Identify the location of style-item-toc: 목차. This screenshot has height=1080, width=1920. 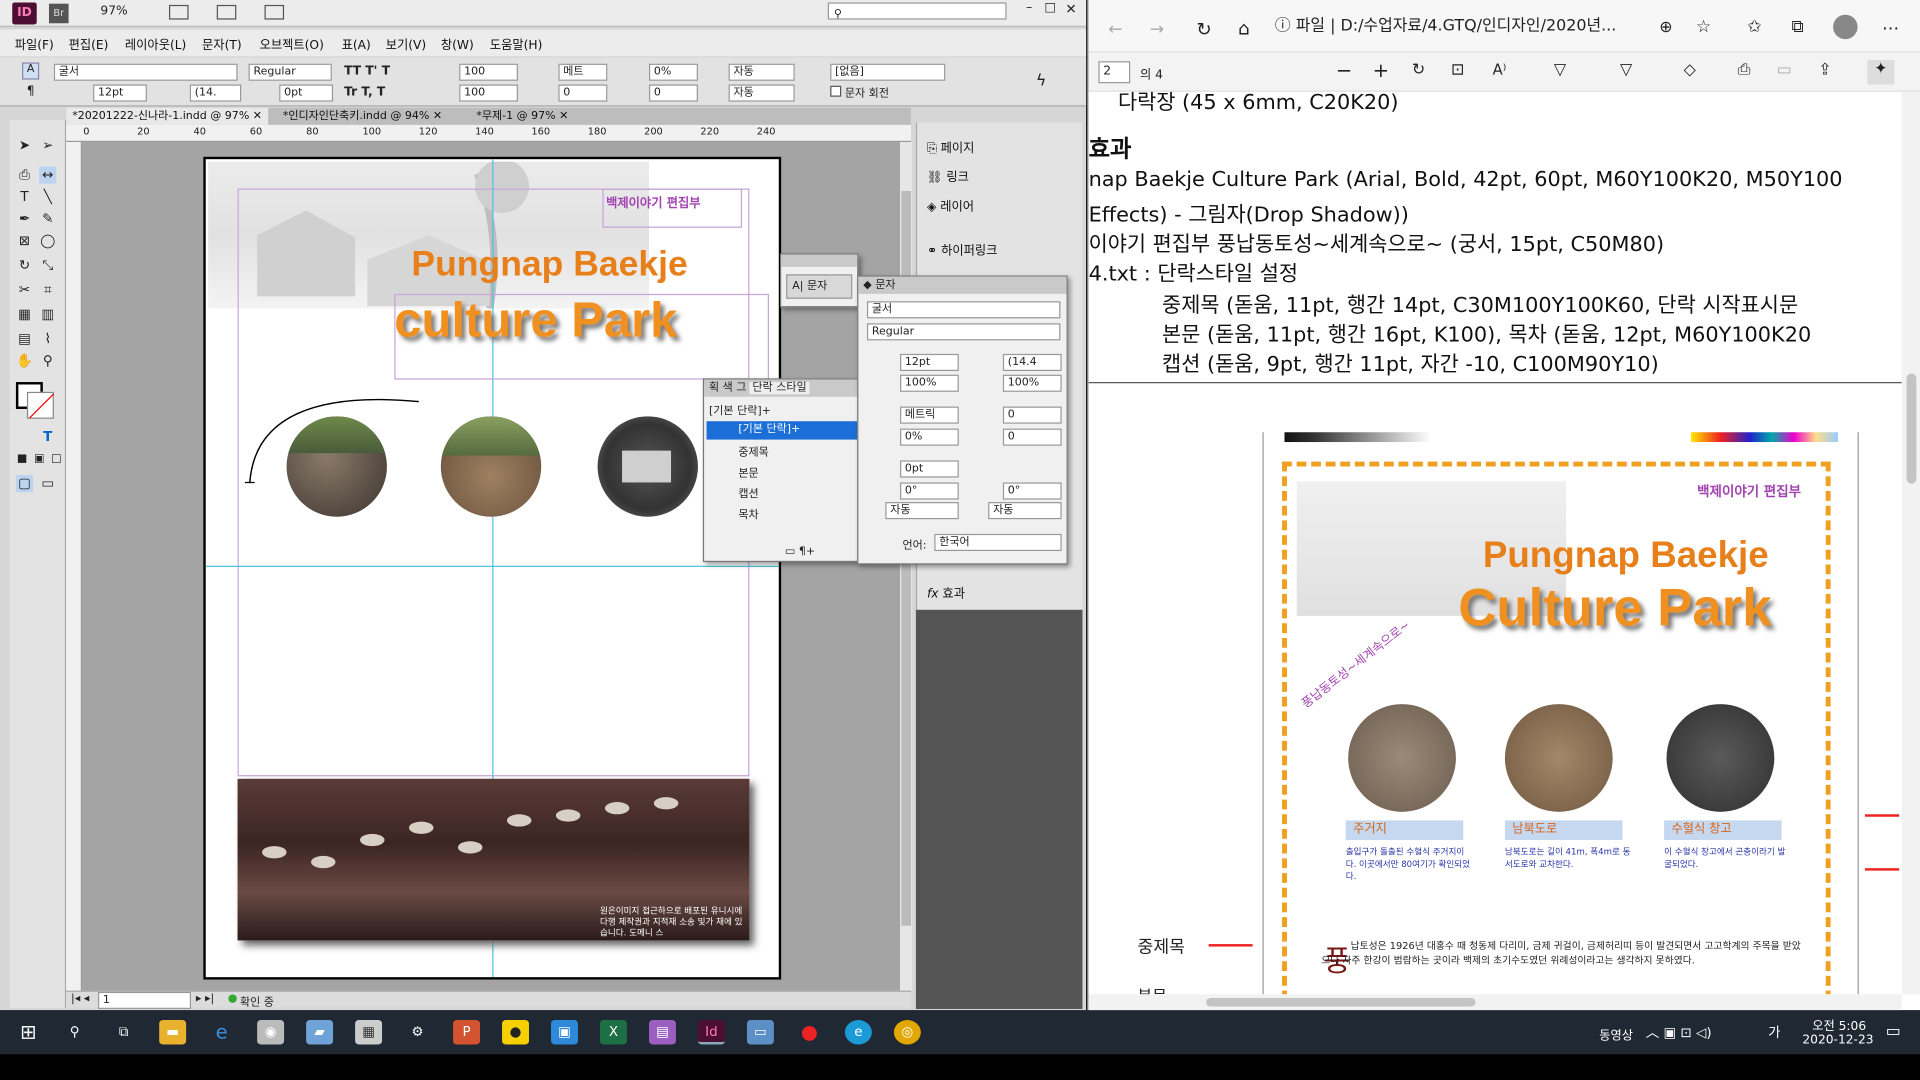
(748, 513).